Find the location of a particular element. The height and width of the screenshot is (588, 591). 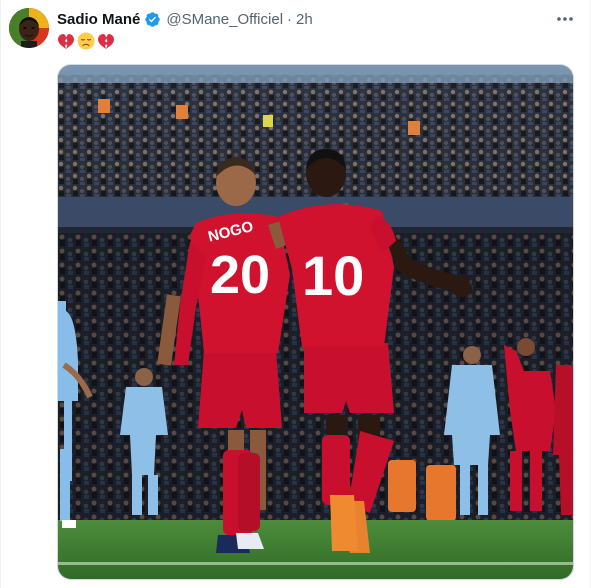

more-horizontal-icon is located at coordinates (565, 19).